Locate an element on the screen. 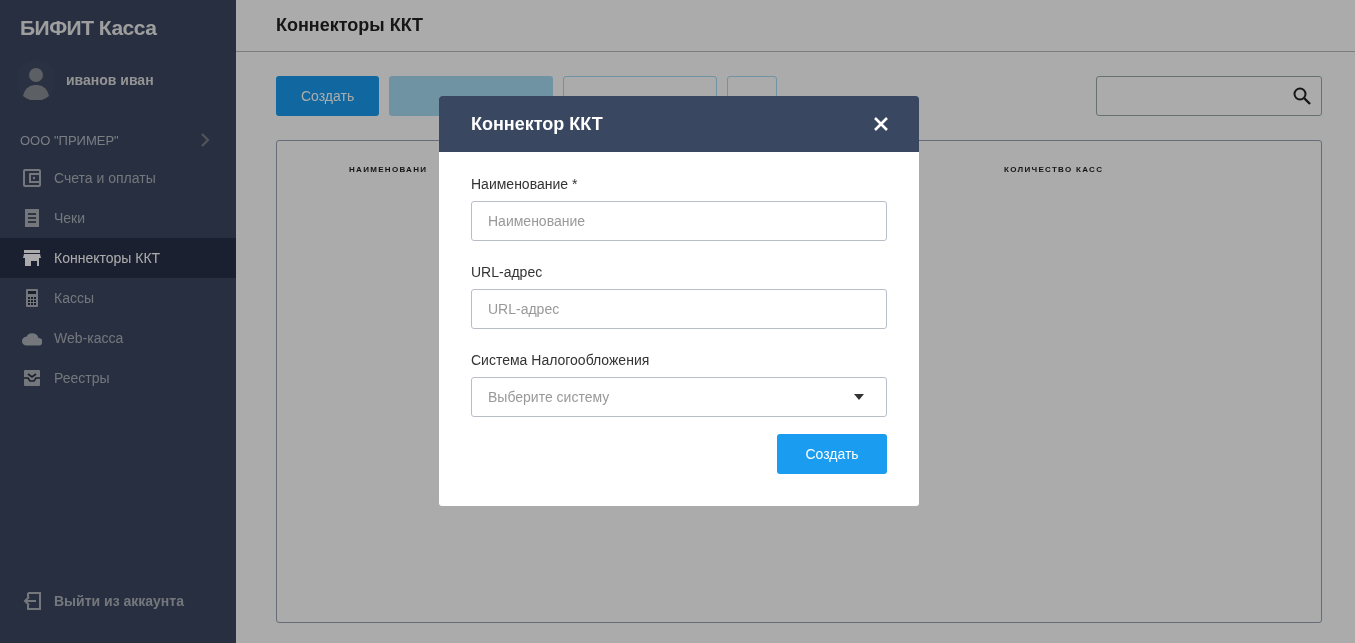 The height and width of the screenshot is (643, 1355). caret-icon is located at coordinates (859, 397).